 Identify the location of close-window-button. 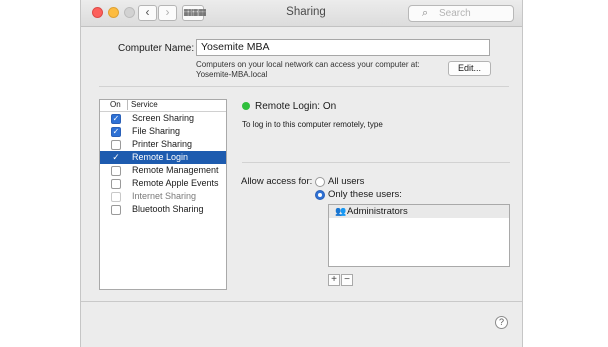
(97, 12).